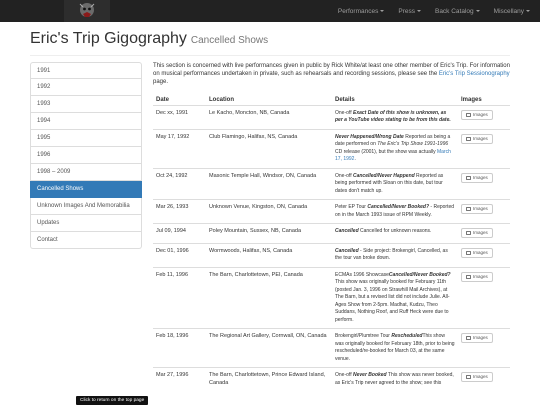  Describe the element at coordinates (398, 207) in the screenshot. I see `details-text: Cancelled/Never Booked?` at that location.